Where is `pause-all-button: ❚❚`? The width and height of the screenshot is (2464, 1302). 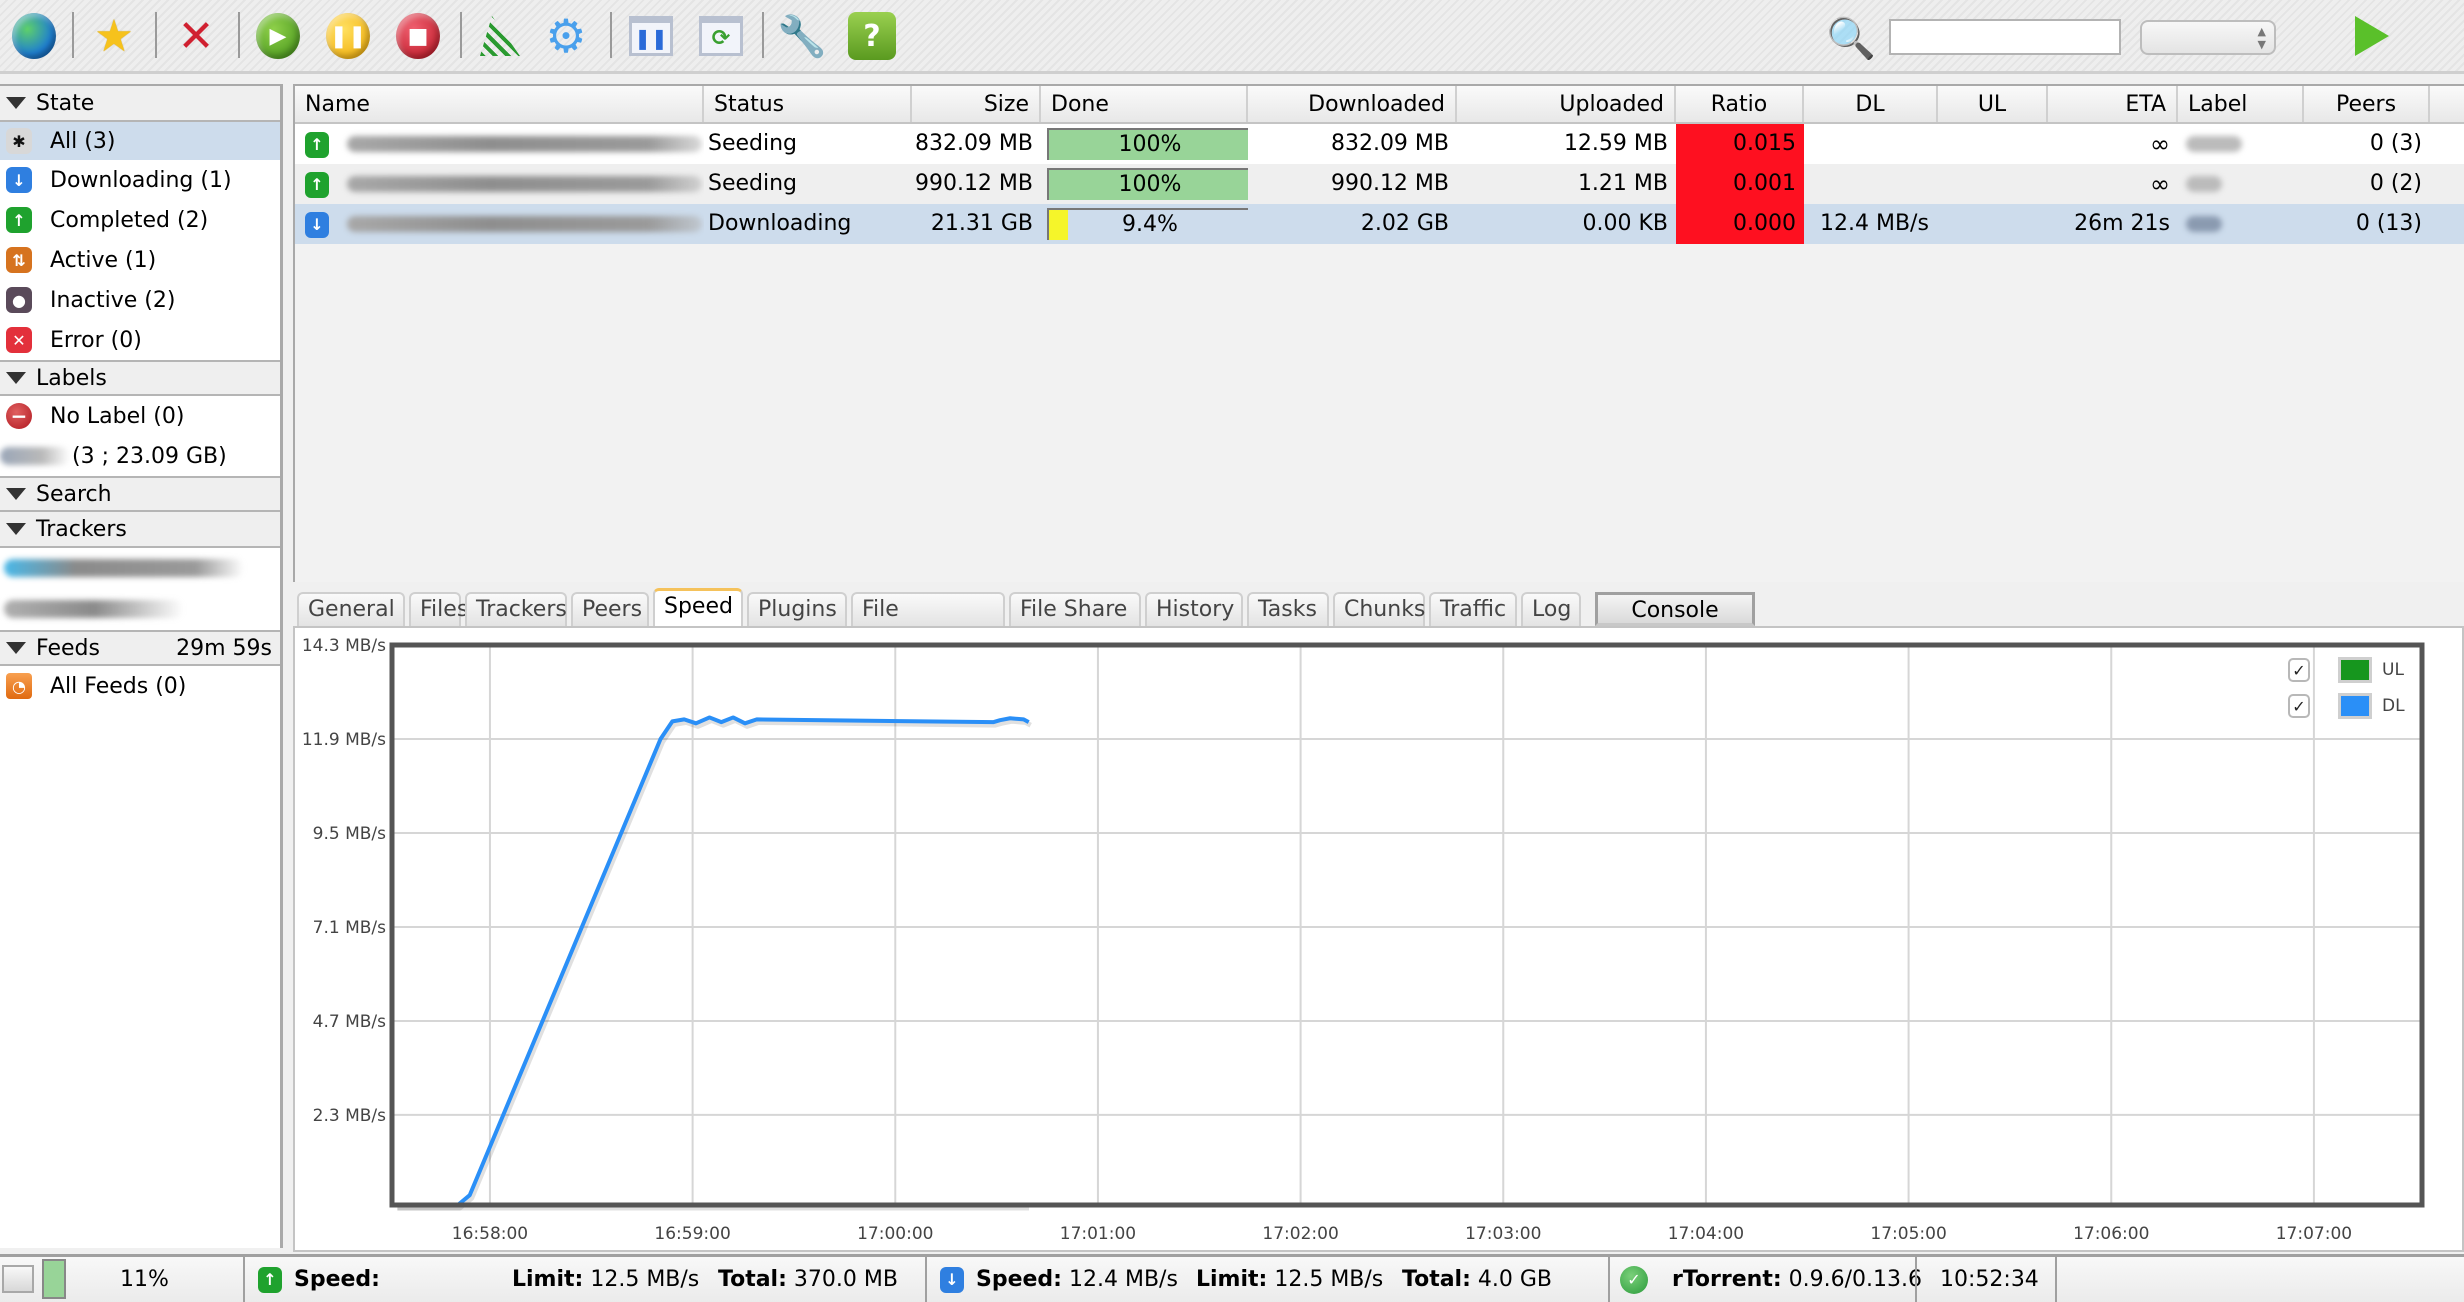 pause-all-button: ❚❚ is located at coordinates (651, 36).